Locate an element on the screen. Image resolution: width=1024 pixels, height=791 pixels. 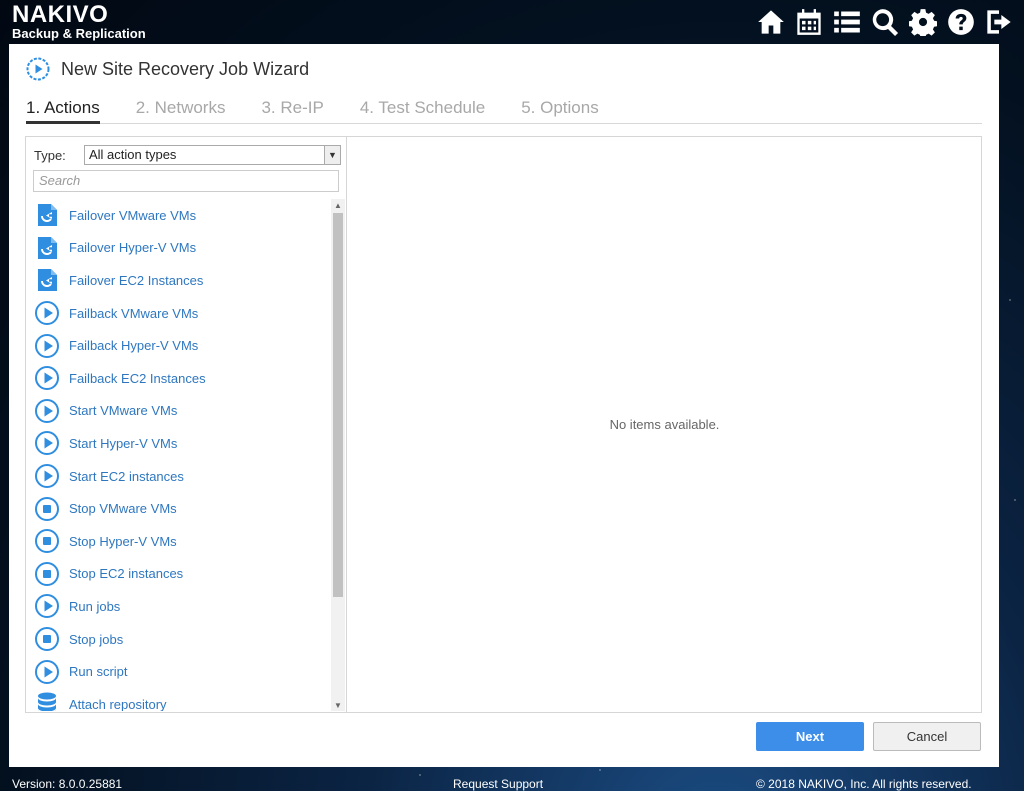
chevron-down-icon: ▼ is located at coordinates (332, 155).